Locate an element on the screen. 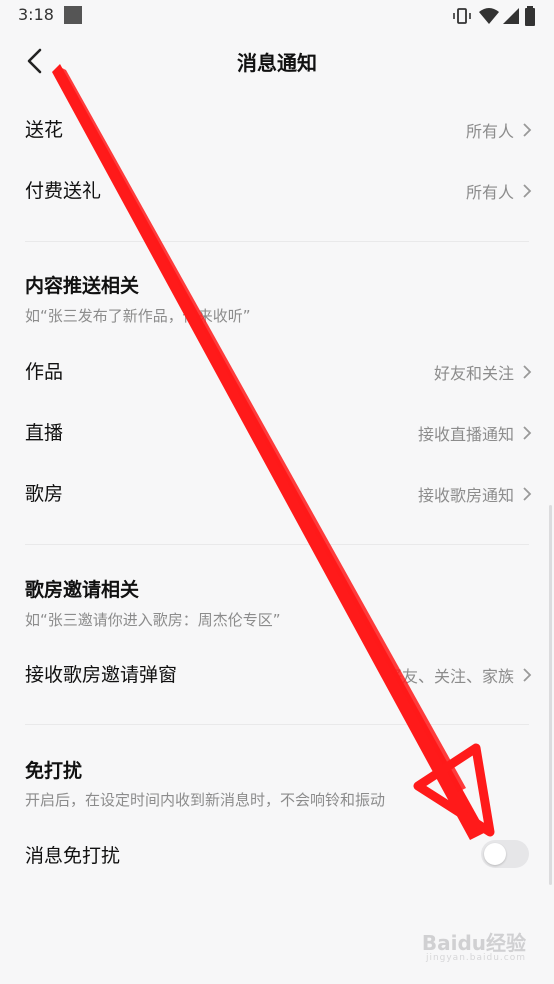  header: 消息通知 is located at coordinates (277, 61).